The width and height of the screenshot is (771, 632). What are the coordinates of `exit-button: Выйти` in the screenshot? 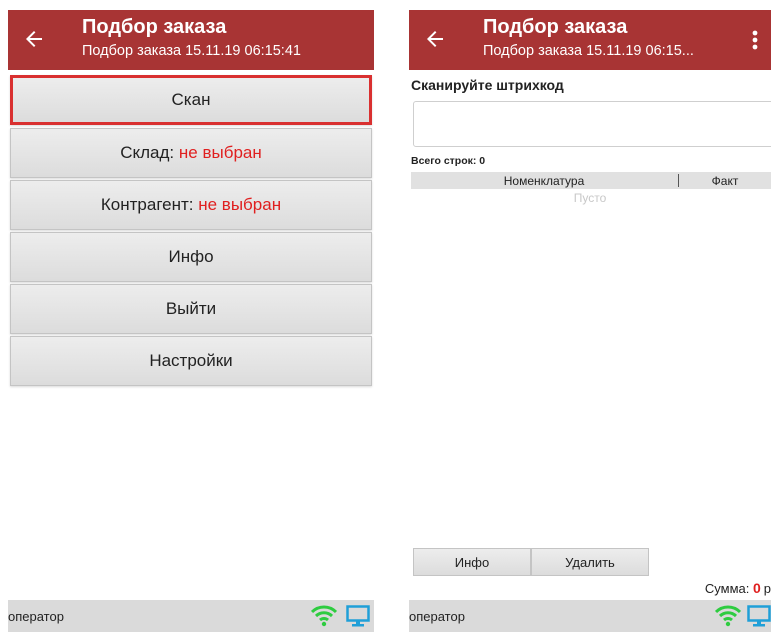 It's located at (191, 309).